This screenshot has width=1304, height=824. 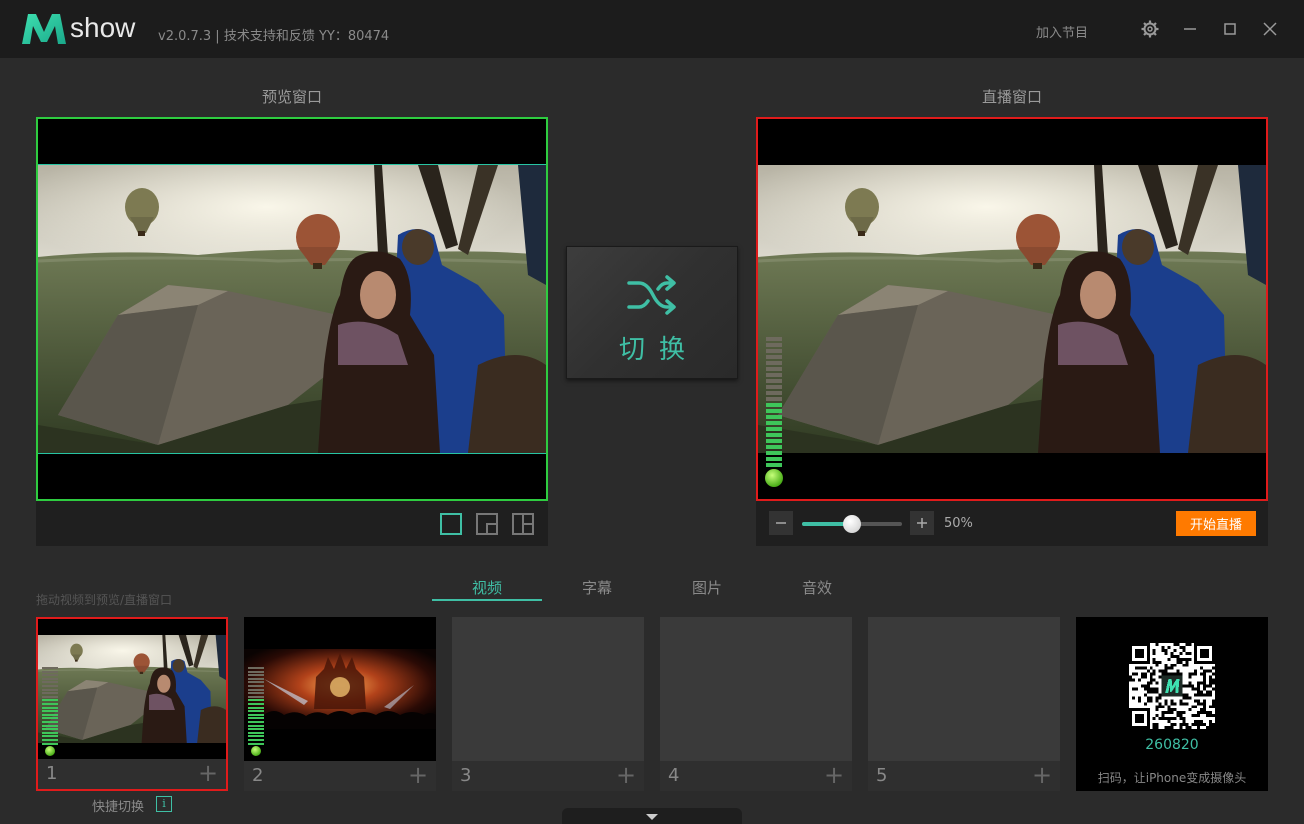 What do you see at coordinates (1190, 29) in the screenshot?
I see `minimize-button` at bounding box center [1190, 29].